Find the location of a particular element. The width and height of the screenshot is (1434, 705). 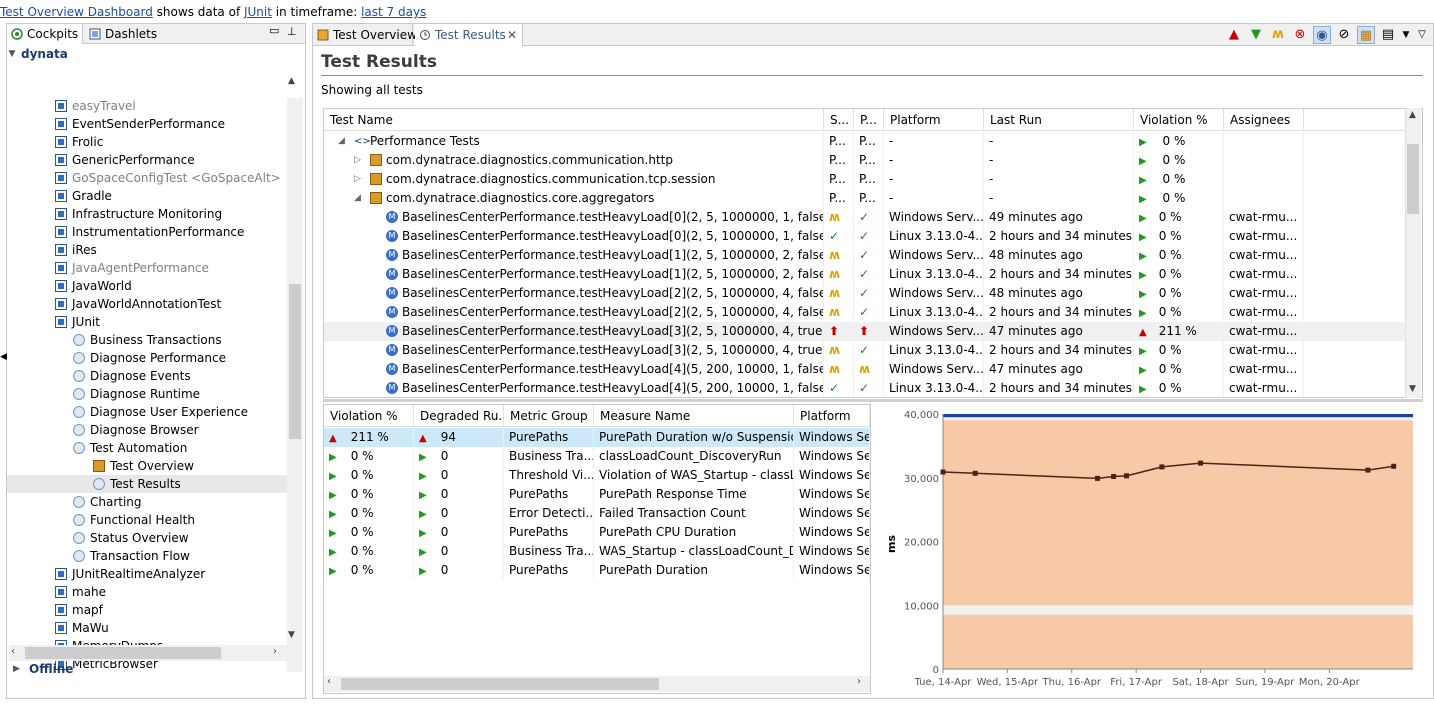

tree-item: Diagnose Events is located at coordinates (147, 376).